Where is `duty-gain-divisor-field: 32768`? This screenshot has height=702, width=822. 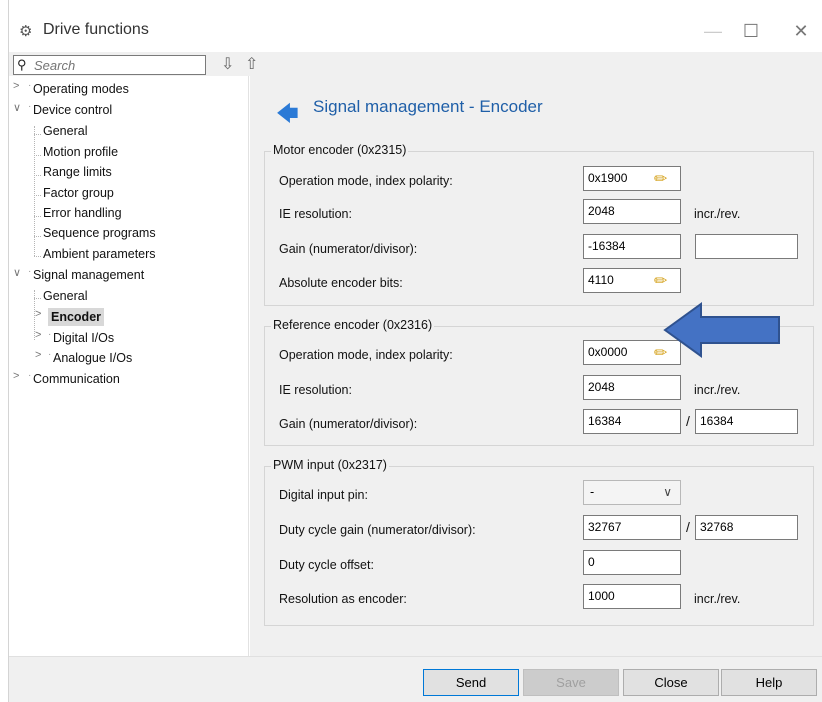 duty-gain-divisor-field: 32768 is located at coordinates (746, 527).